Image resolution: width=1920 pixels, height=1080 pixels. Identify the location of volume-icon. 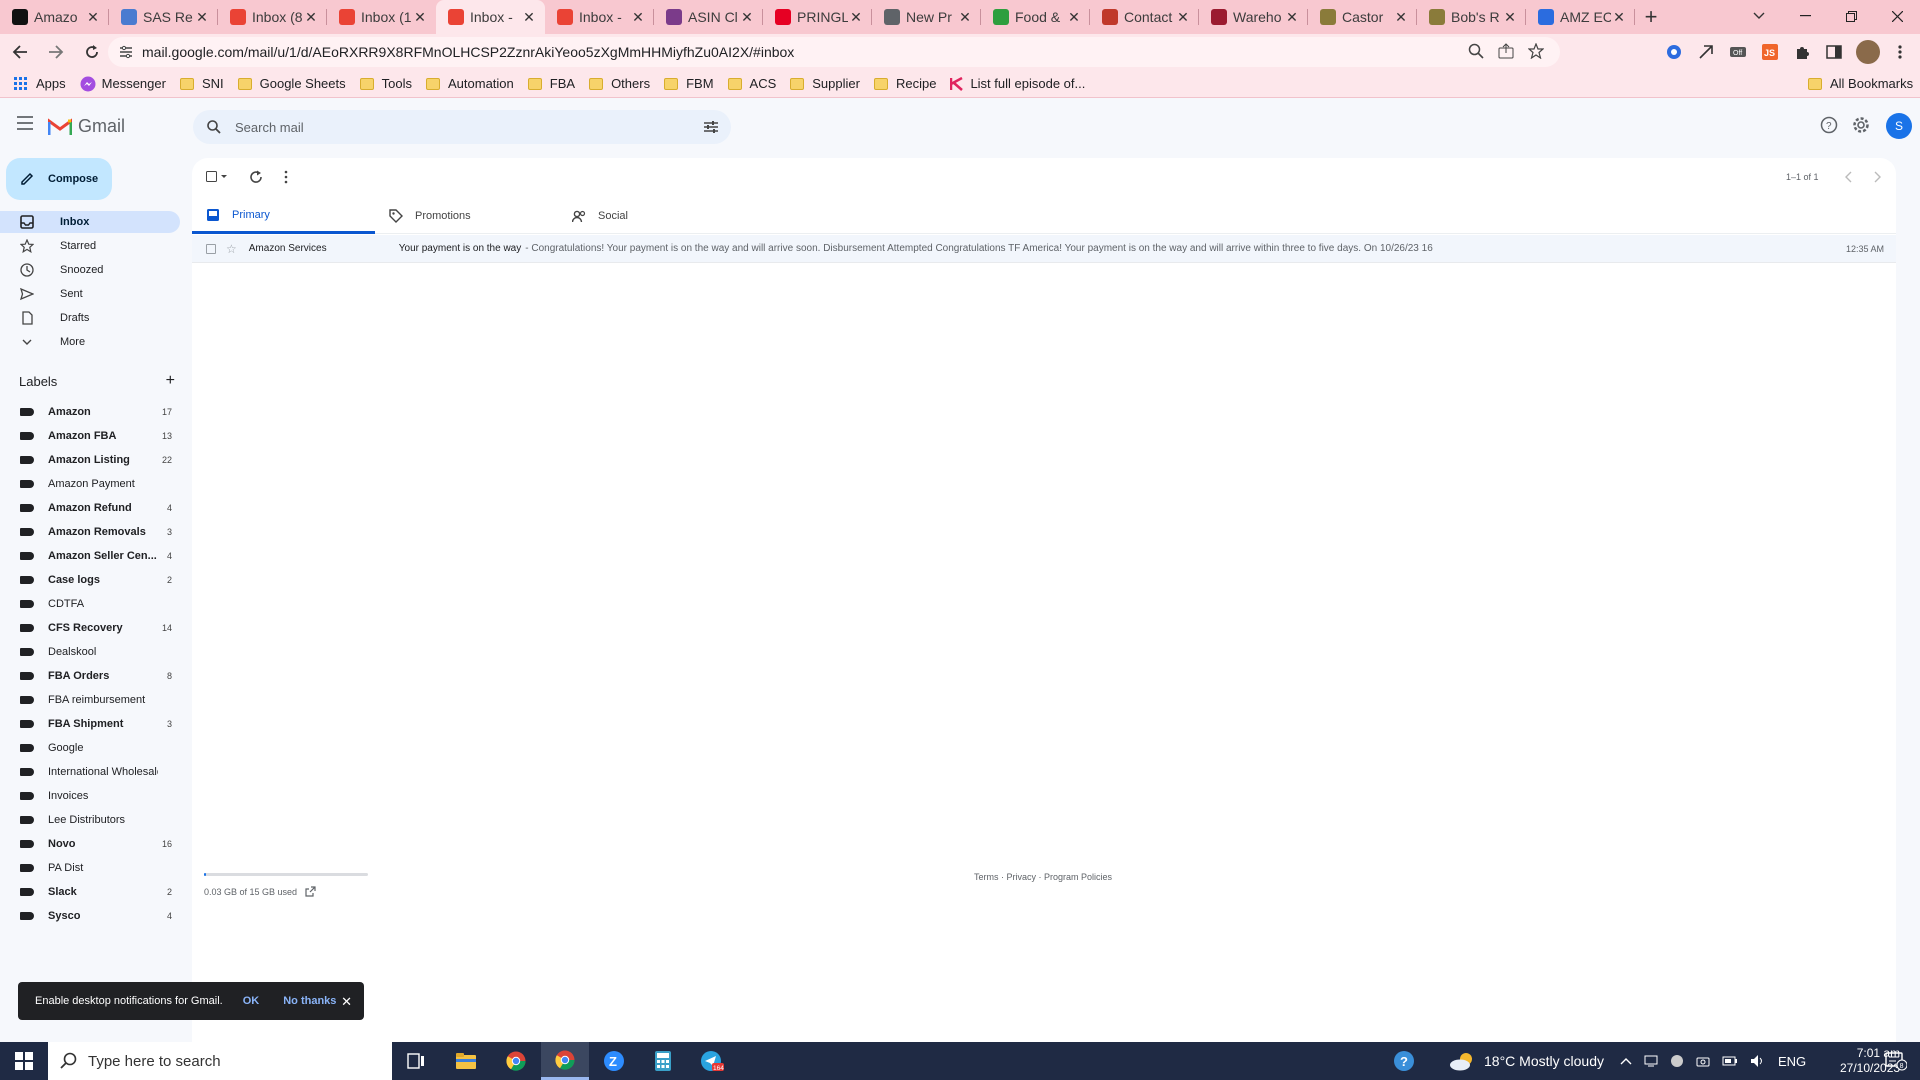
(1758, 1061).